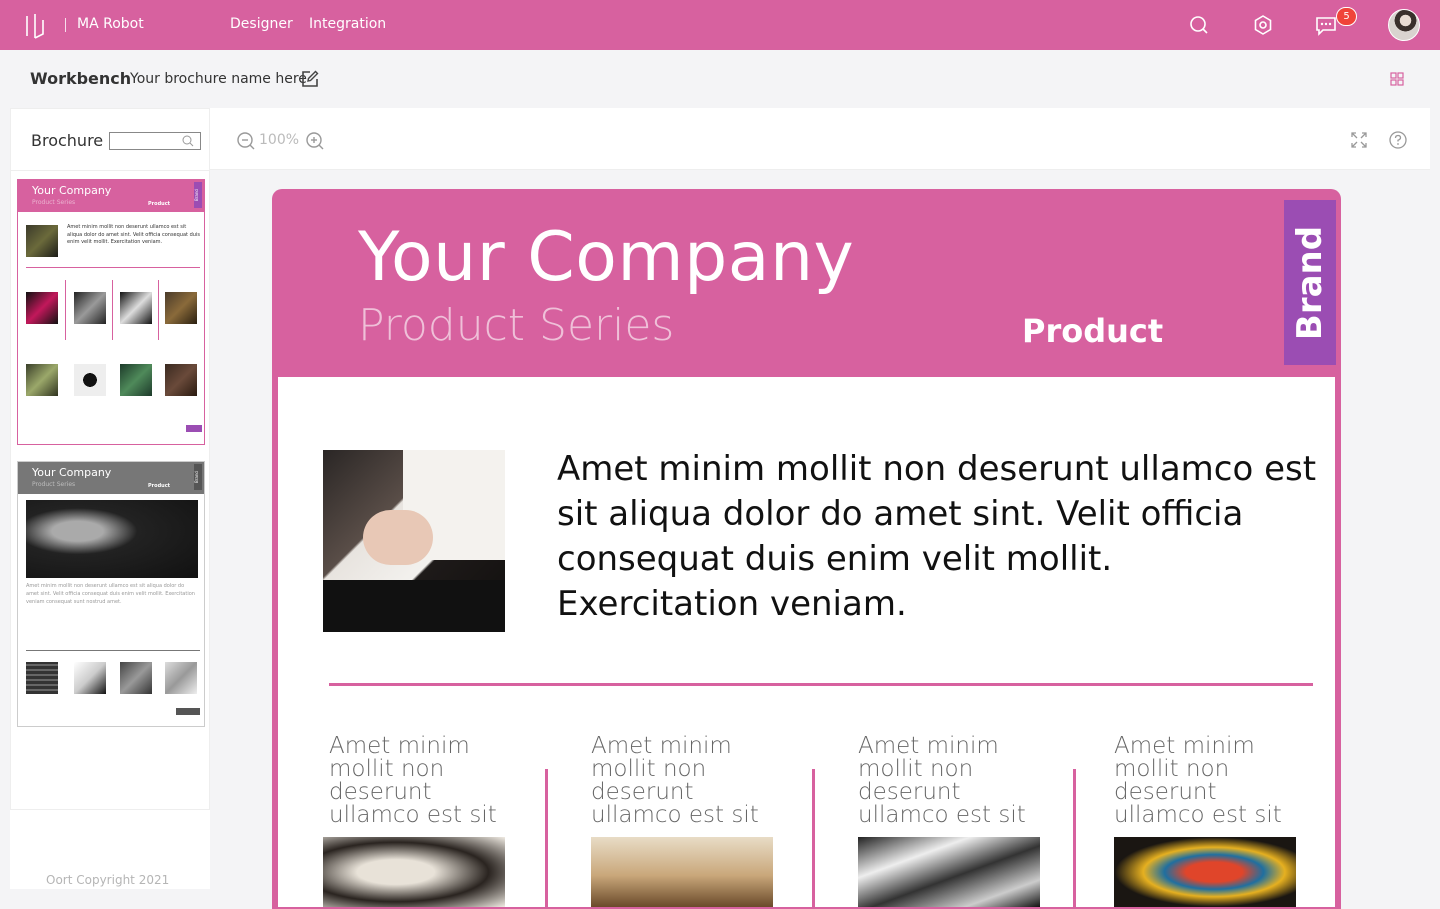  Describe the element at coordinates (347, 24) in the screenshot. I see `nav-integration: Integration` at that location.